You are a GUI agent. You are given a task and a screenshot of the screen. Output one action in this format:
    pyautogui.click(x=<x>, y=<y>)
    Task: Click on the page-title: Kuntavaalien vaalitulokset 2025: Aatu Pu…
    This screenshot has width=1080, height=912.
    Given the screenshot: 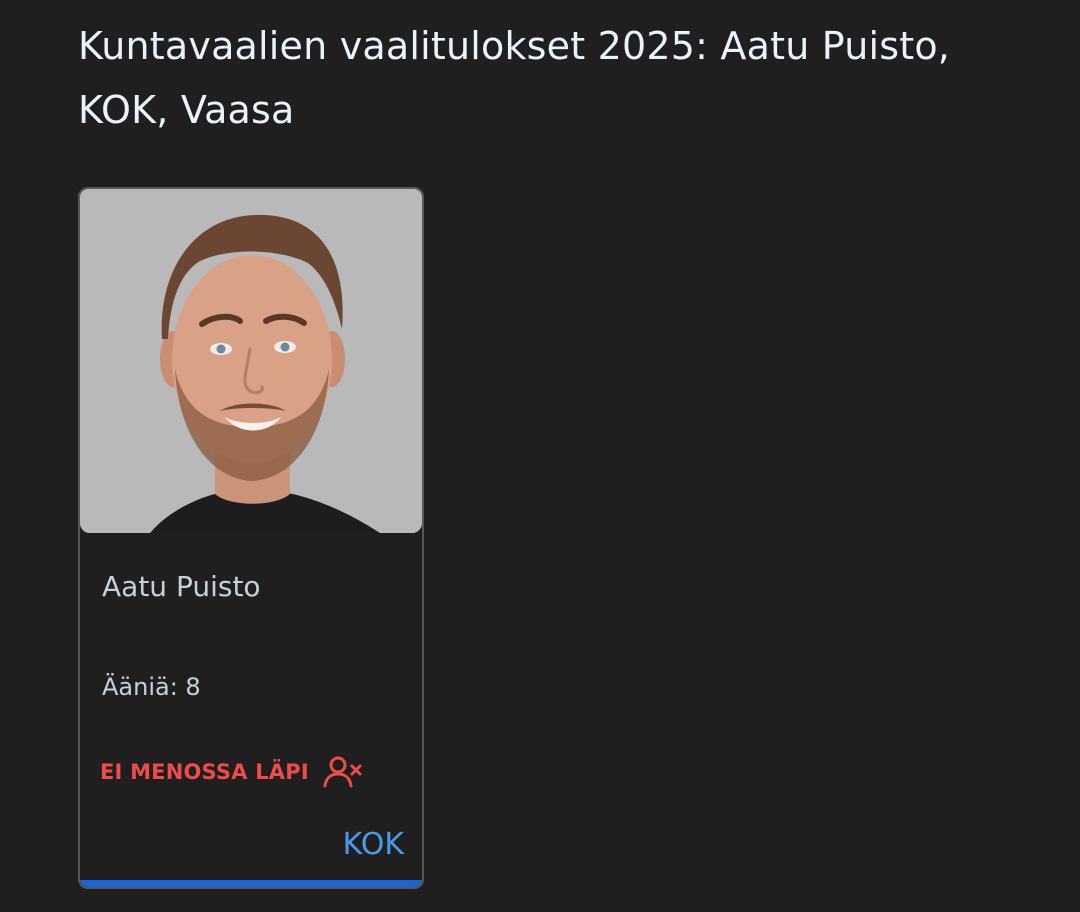 What is the action you would take?
    pyautogui.click(x=514, y=78)
    